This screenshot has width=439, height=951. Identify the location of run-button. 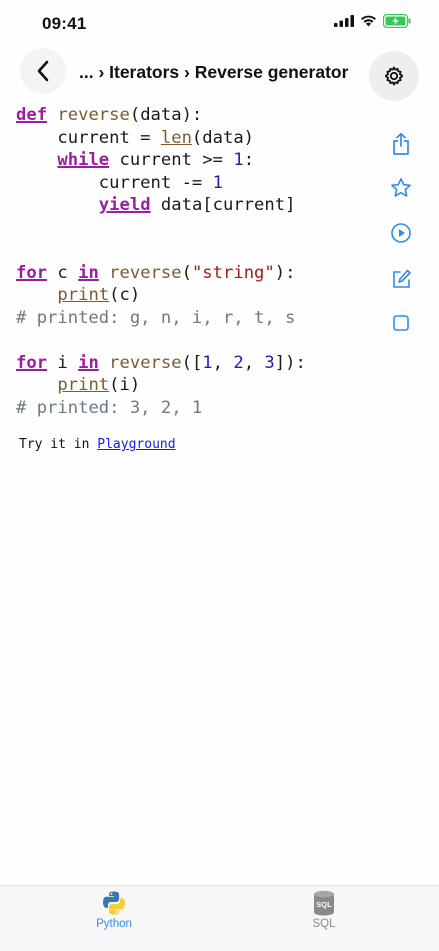
(401, 233).